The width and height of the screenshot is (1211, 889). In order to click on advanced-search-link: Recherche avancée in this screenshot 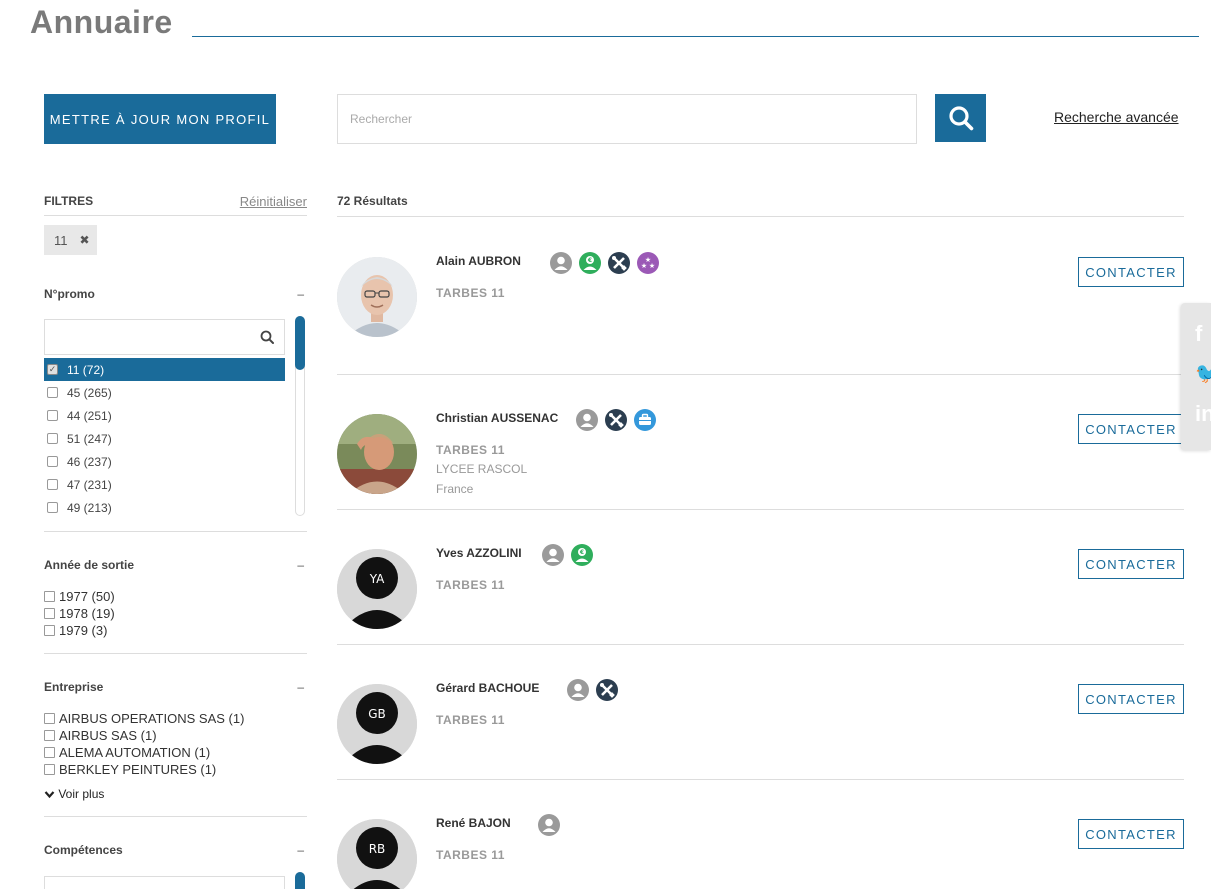, I will do `click(1116, 117)`.